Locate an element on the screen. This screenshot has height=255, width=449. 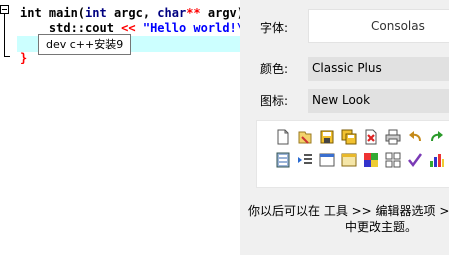
close-file-icon is located at coordinates (371, 137).